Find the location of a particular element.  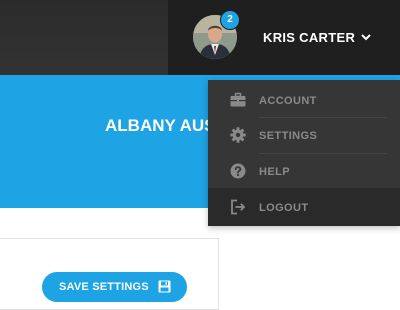

user-menu-trigger: 2 KRIS CARTER is located at coordinates (284, 37).